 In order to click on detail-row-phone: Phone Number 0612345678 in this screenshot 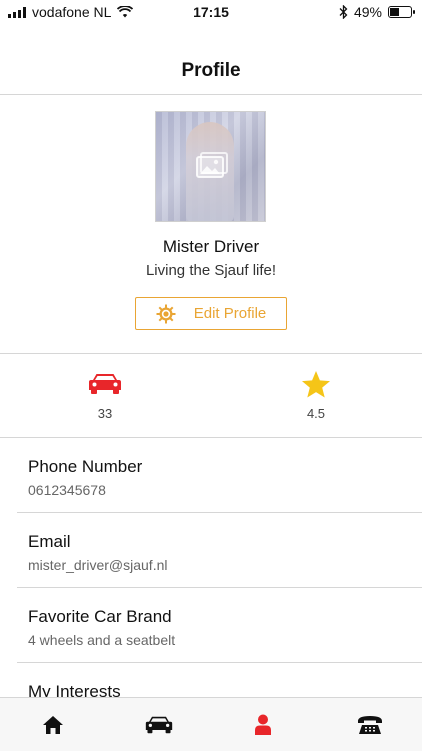, I will do `click(219, 475)`.